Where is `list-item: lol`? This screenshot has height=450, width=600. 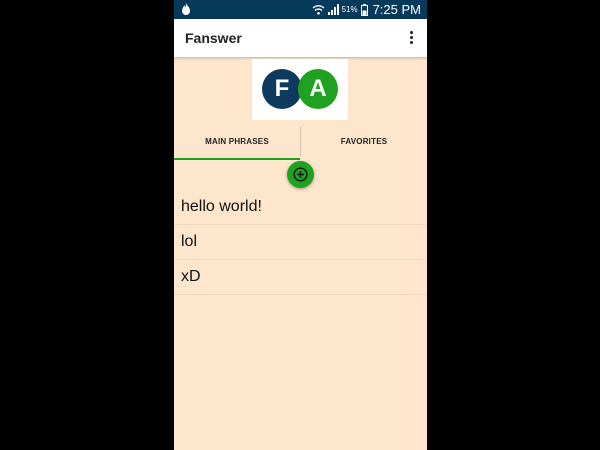 list-item: lol is located at coordinates (300, 242).